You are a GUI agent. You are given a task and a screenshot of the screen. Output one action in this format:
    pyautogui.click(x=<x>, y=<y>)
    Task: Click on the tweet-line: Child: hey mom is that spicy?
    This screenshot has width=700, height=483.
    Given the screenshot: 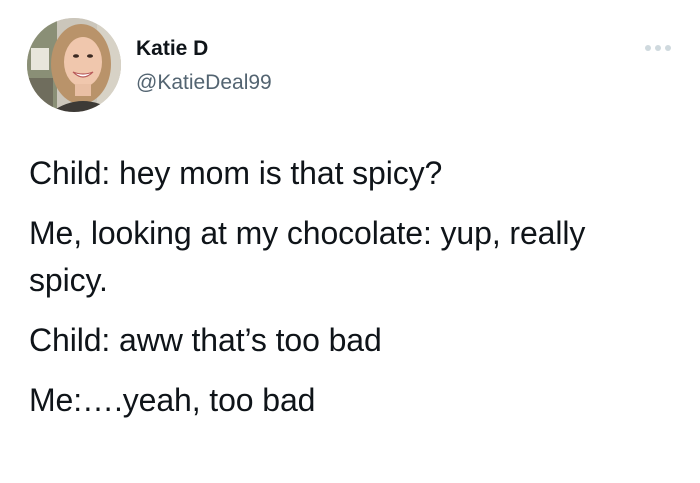 What is the action you would take?
    pyautogui.click(x=236, y=173)
    